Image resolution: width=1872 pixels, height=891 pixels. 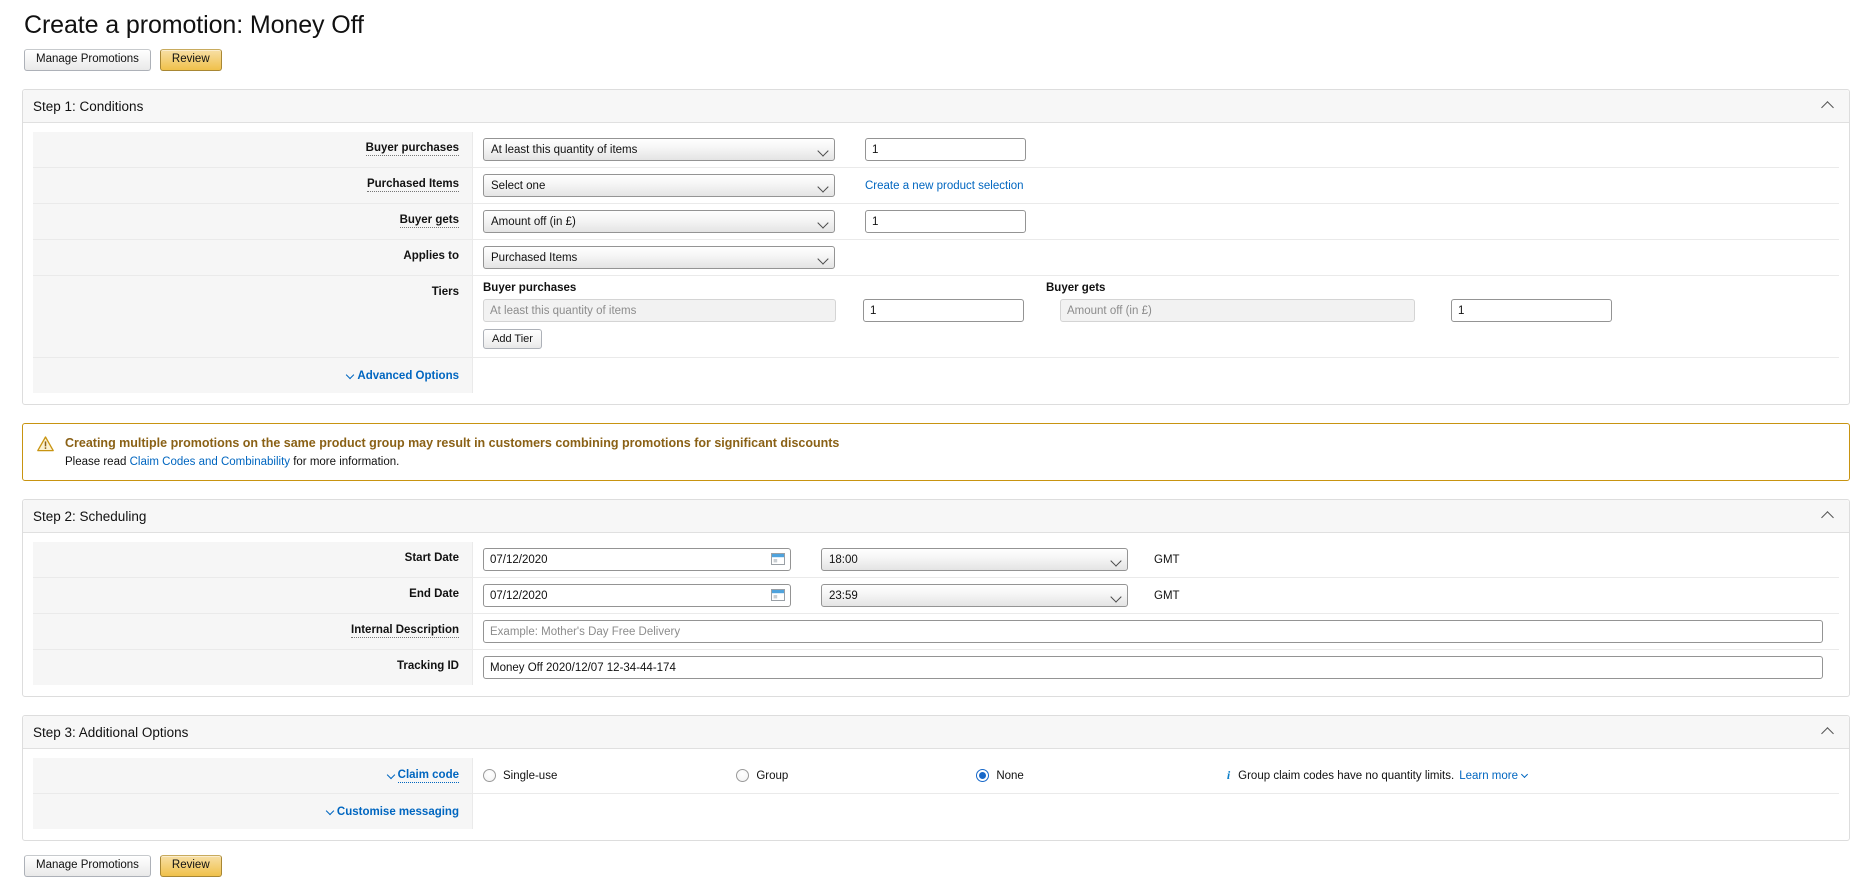 What do you see at coordinates (659, 310) in the screenshot?
I see `tier-buyer-purchases-input` at bounding box center [659, 310].